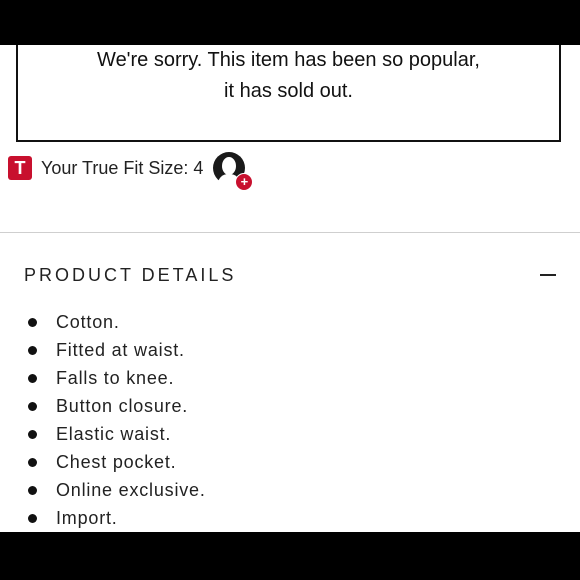  I want to click on list-item: Cotton., so click(115, 322).